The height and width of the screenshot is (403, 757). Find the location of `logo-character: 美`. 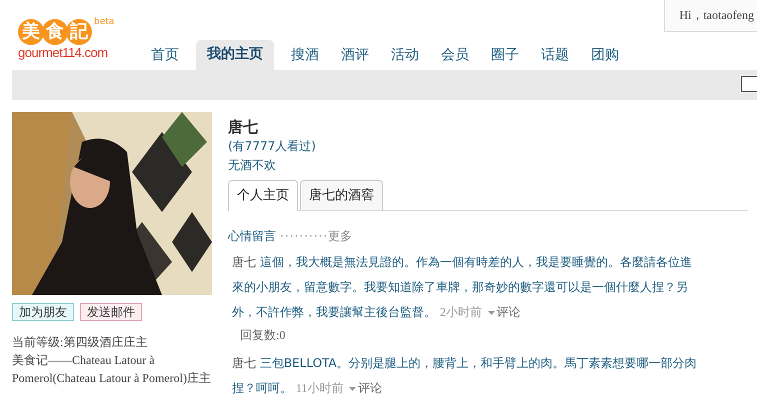

logo-character: 美 is located at coordinates (31, 32).